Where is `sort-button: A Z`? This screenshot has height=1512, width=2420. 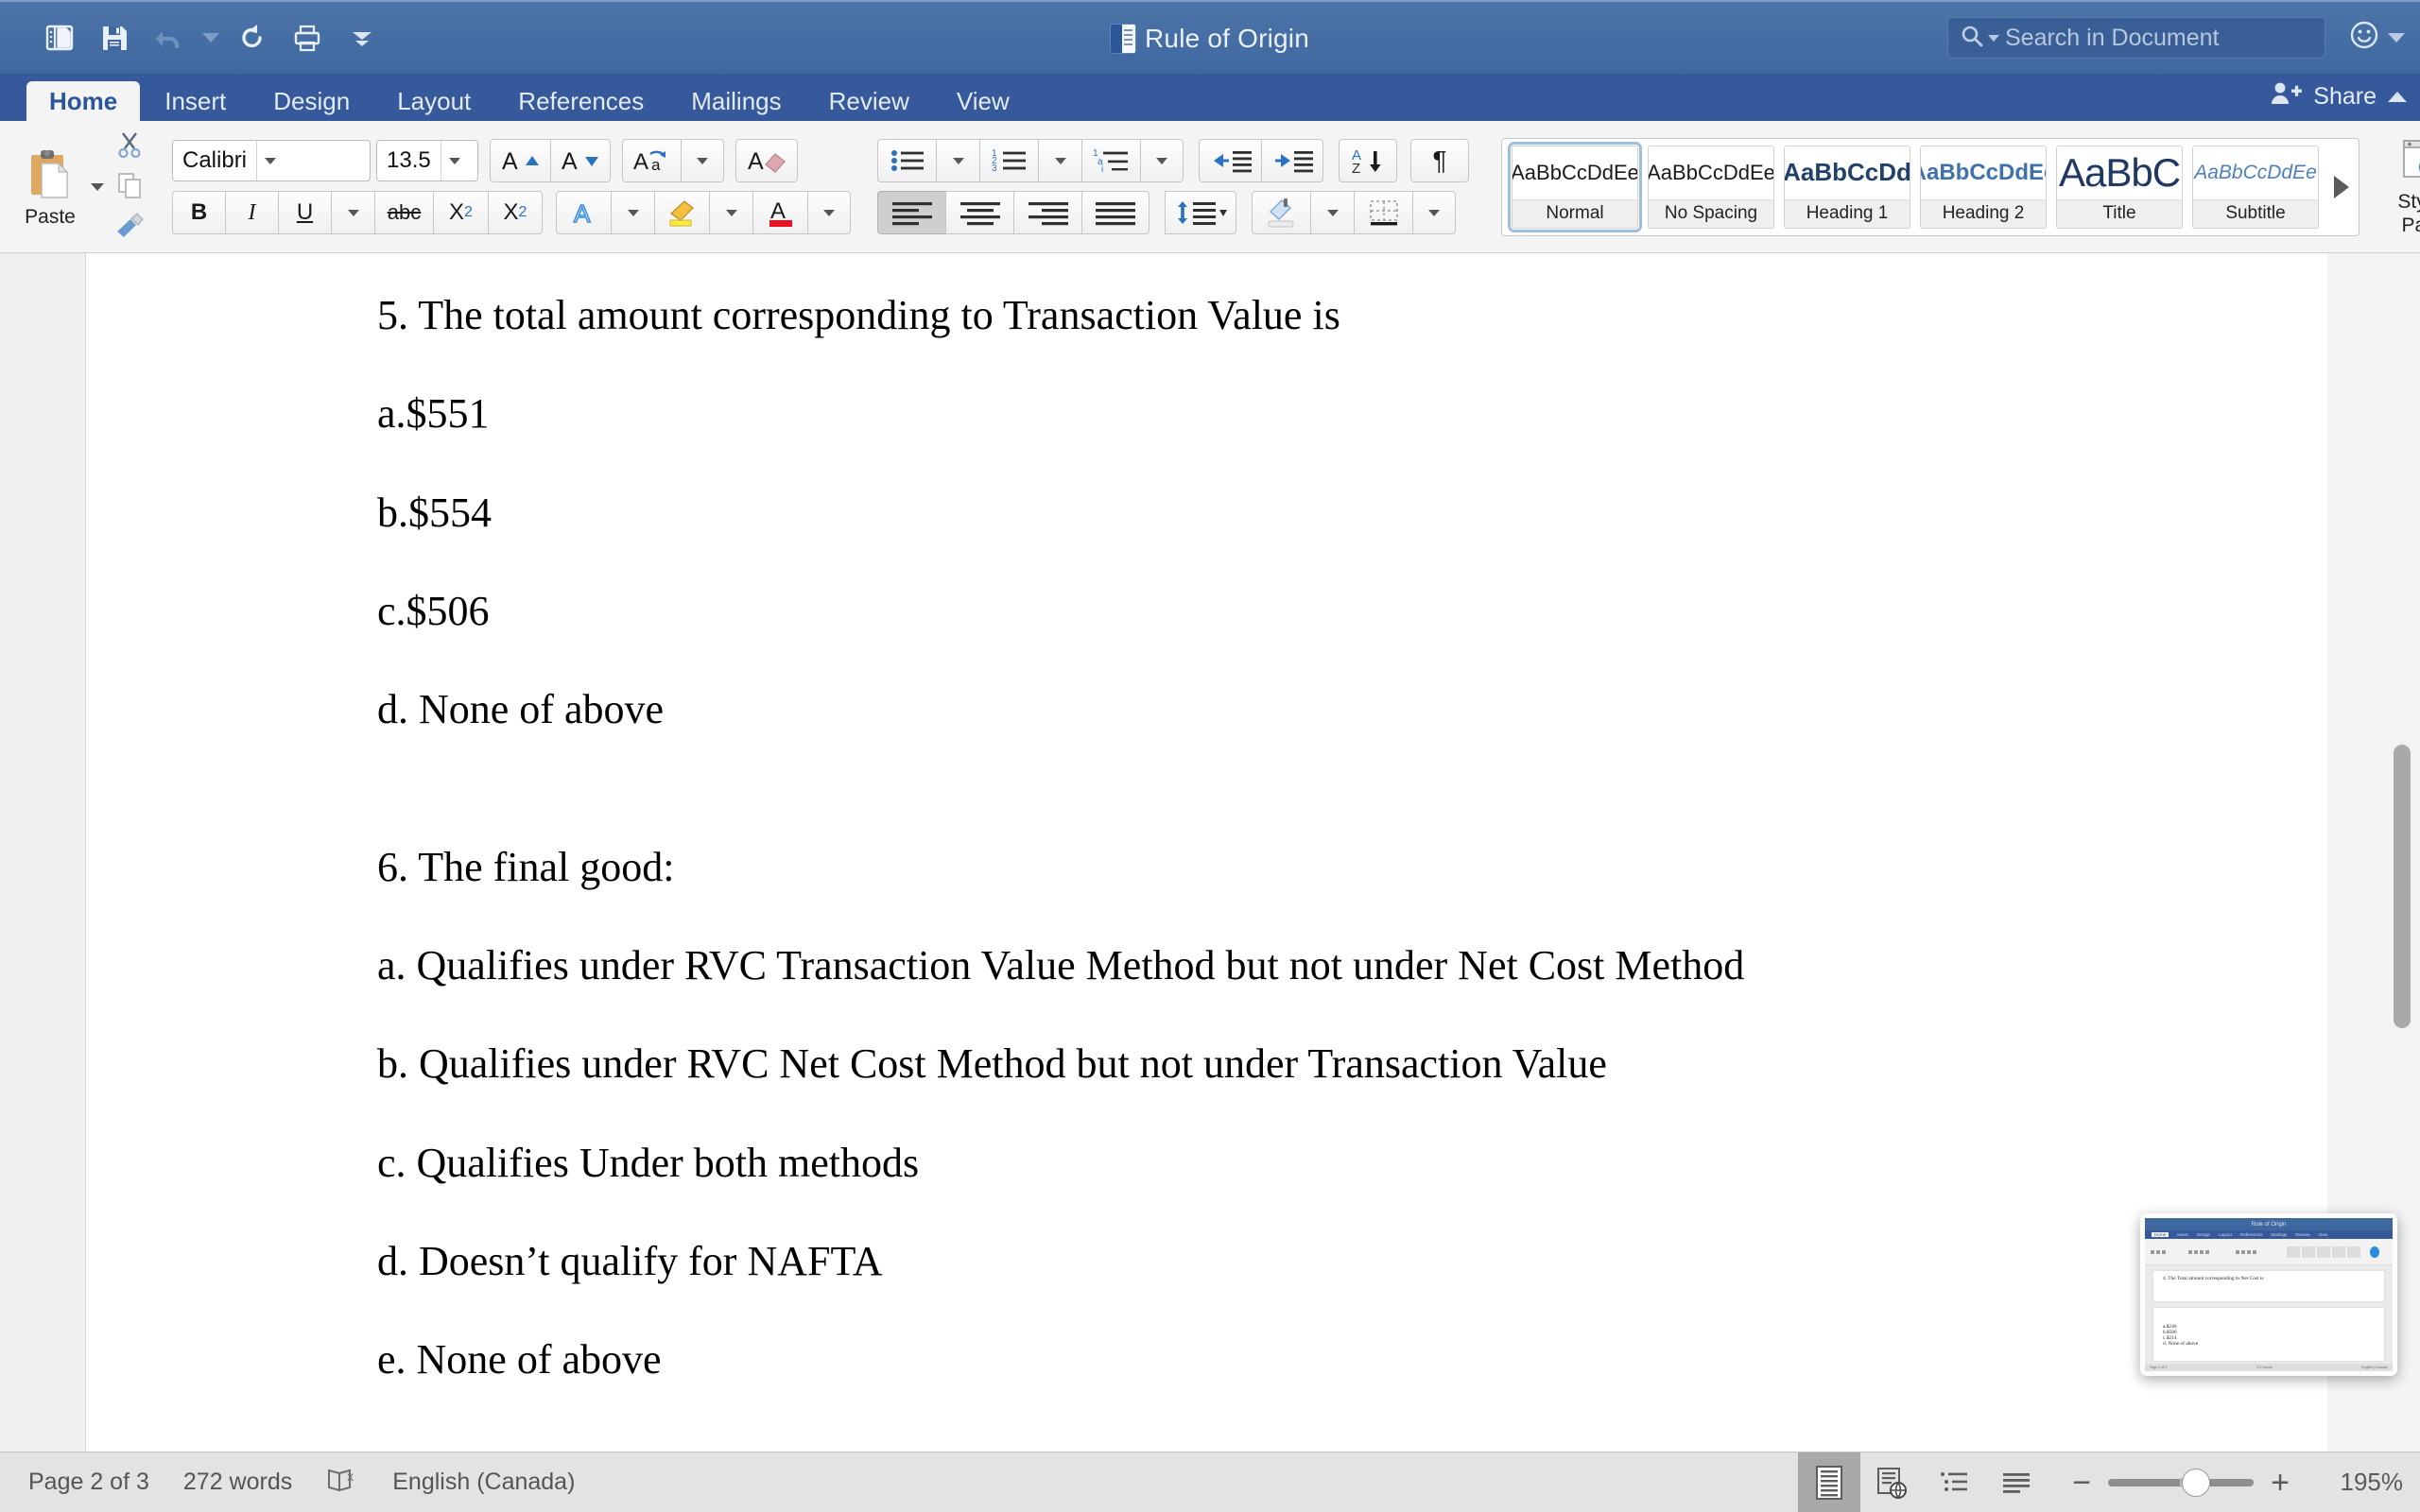
sort-button: A Z is located at coordinates (1368, 160).